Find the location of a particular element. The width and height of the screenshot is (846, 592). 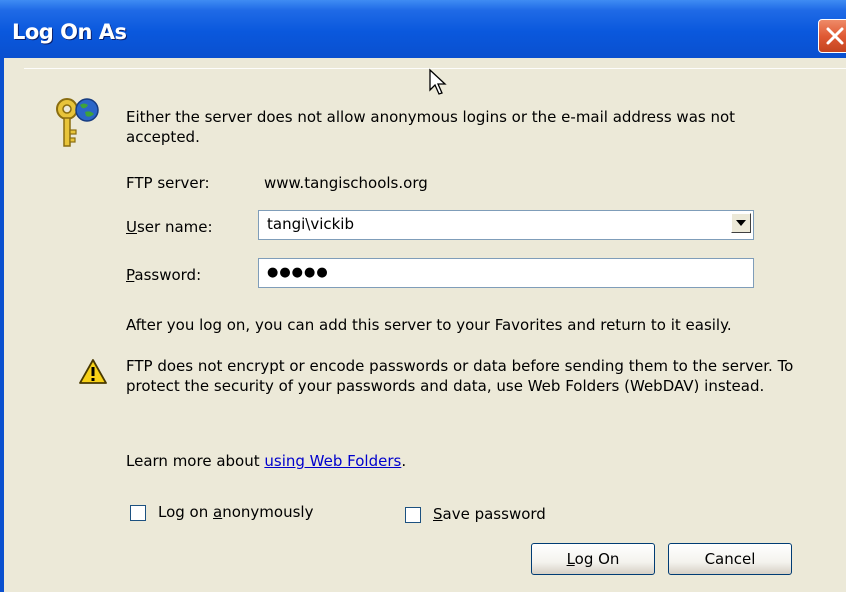

close-icon is located at coordinates (835, 36).